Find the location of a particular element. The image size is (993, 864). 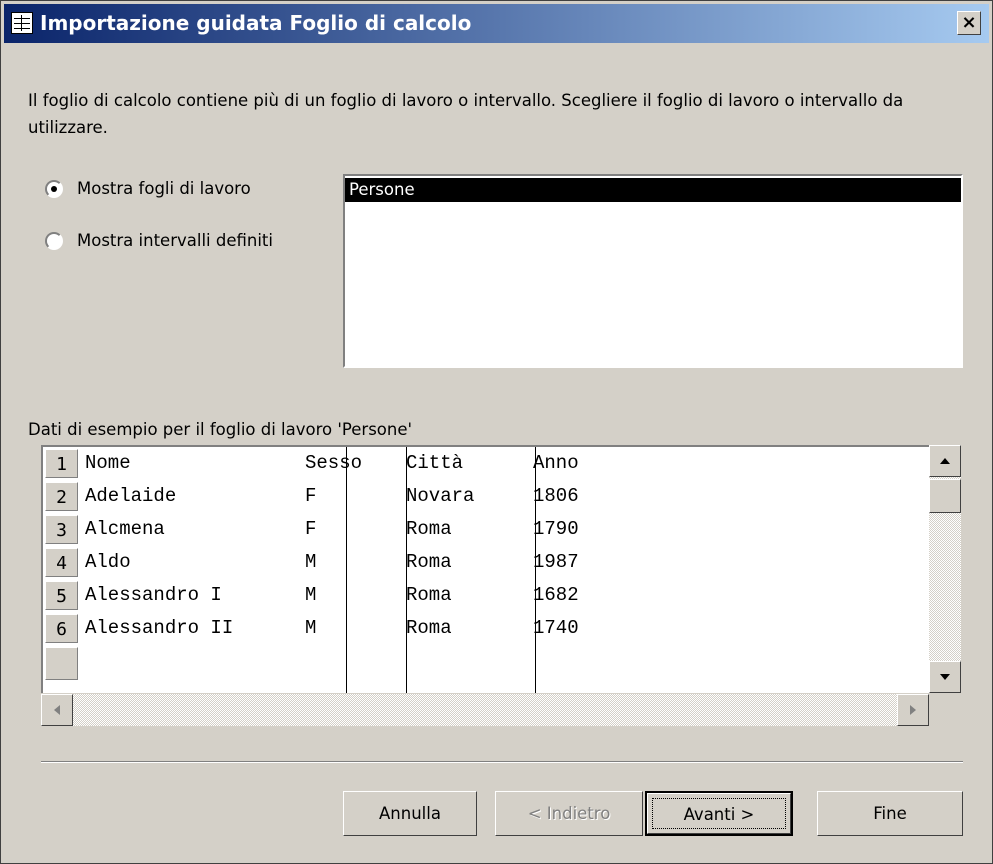

table-row: 4 Aldo M Roma 1987 is located at coordinates (486, 562).